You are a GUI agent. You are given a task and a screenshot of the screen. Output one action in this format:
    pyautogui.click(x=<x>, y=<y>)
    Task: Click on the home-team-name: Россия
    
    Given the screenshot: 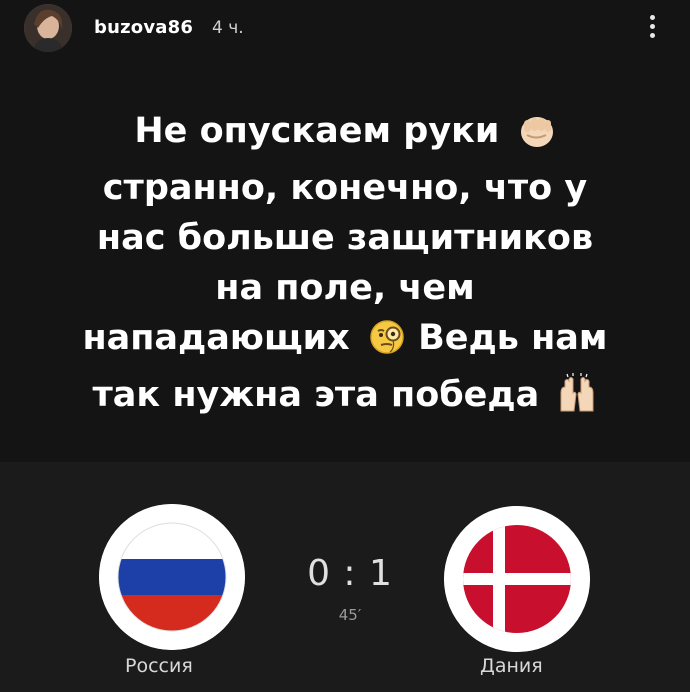 What is the action you would take?
    pyautogui.click(x=159, y=666)
    